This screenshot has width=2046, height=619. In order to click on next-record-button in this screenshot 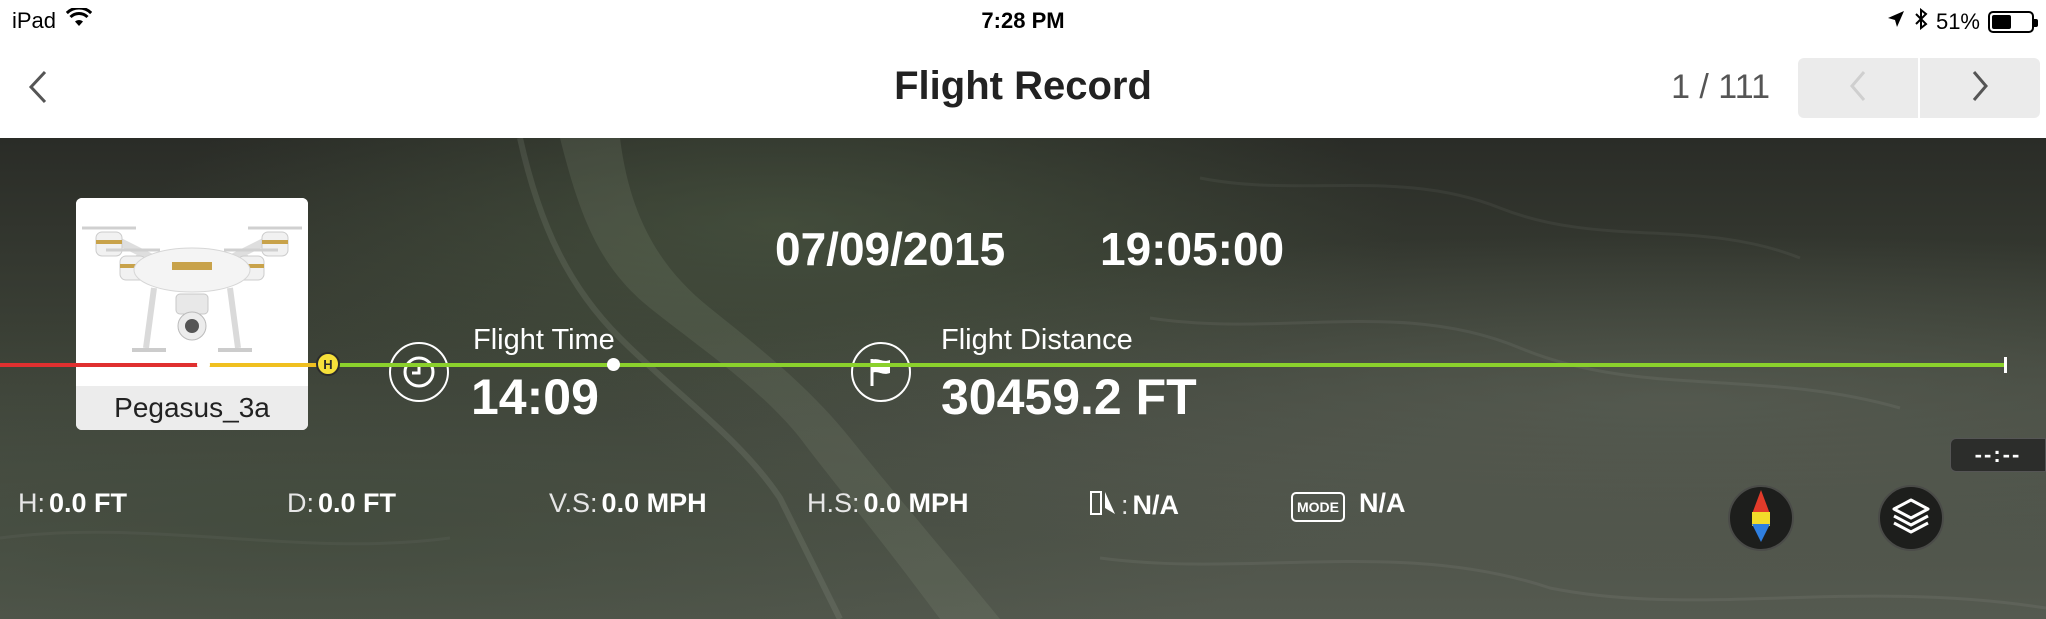, I will do `click(1980, 88)`.